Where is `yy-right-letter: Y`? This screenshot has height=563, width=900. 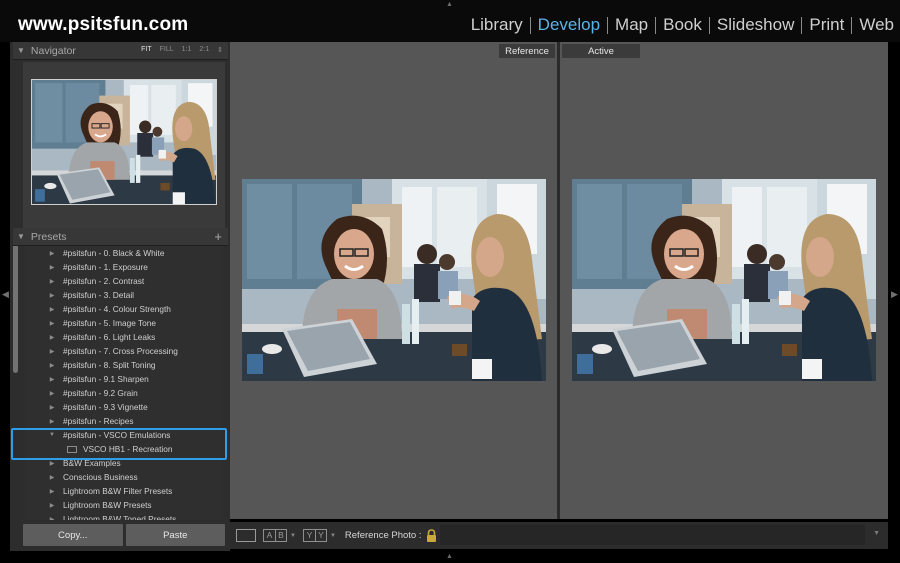 yy-right-letter: Y is located at coordinates (320, 535).